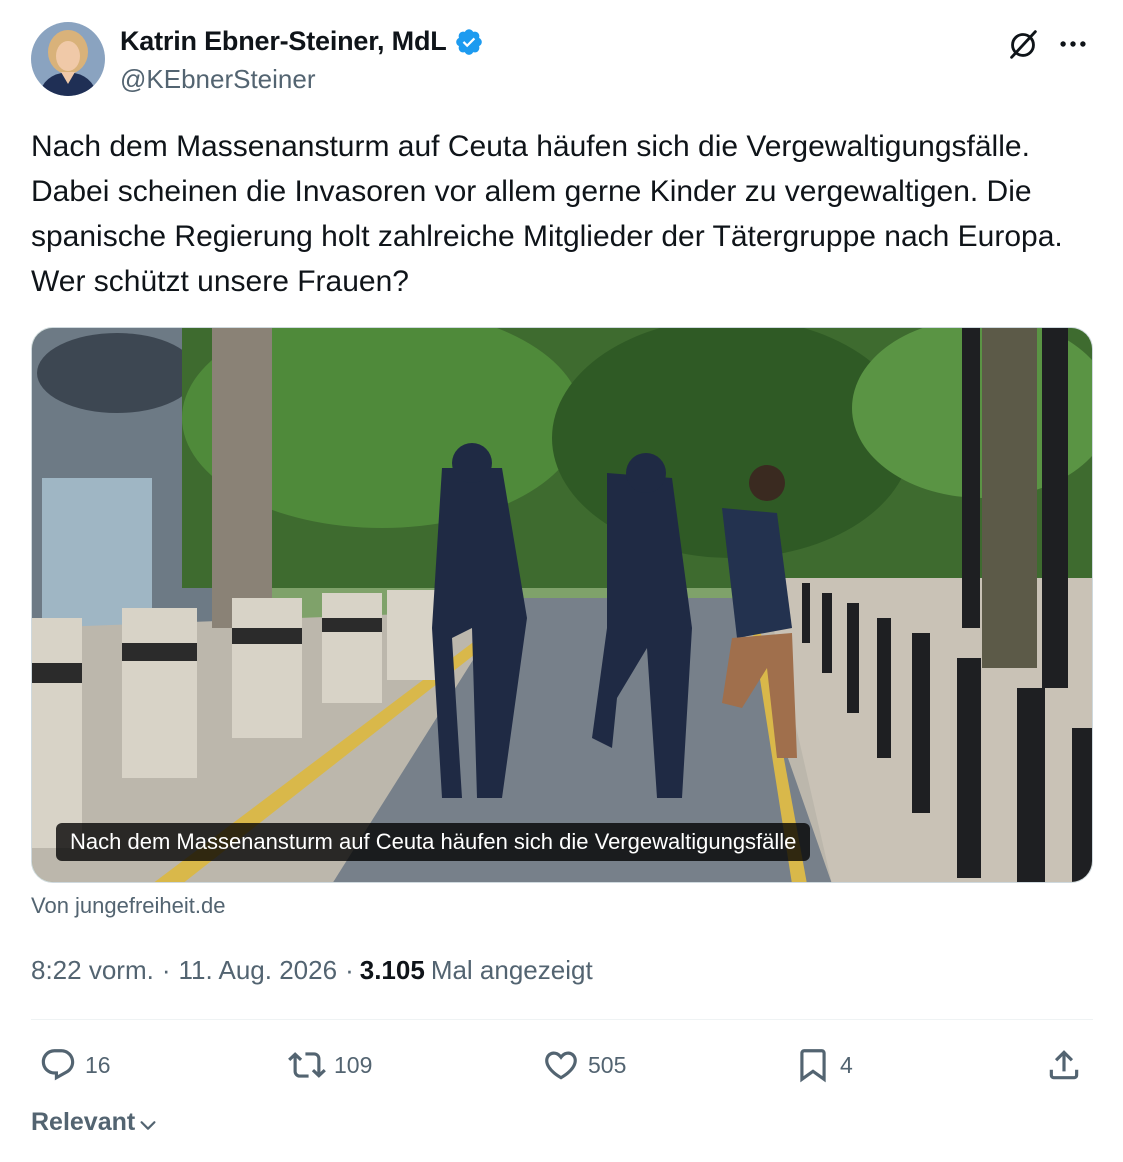  I want to click on bookmark-button: 4, so click(823, 1065).